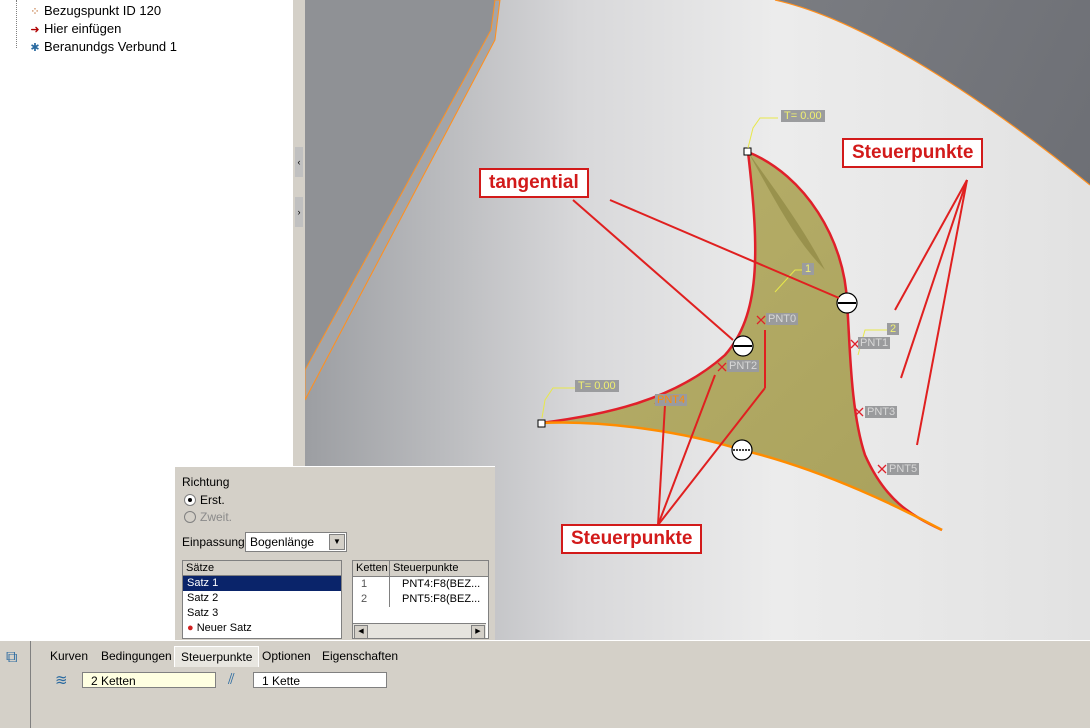 This screenshot has width=1090, height=728. What do you see at coordinates (371, 568) in the screenshot?
I see `chains-column-header: Ketten` at bounding box center [371, 568].